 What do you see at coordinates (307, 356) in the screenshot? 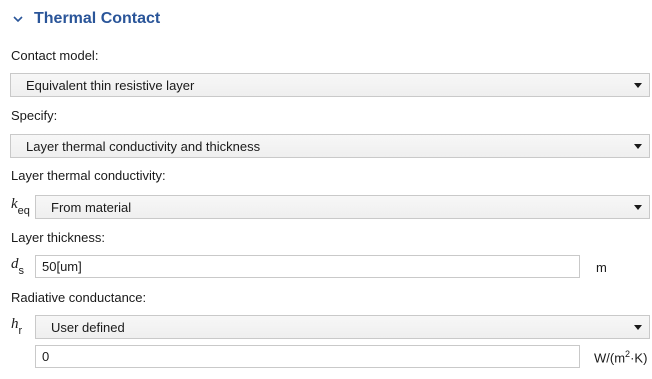
I see `radiative-conductance-input: 0` at bounding box center [307, 356].